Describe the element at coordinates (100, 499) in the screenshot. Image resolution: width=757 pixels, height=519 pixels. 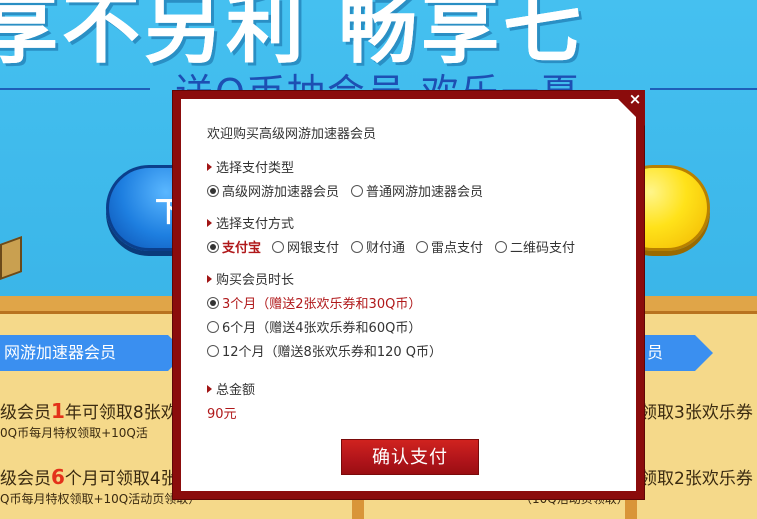
I see `offer-line-2-sub: Q币每月特权领取+10Q活动页领取）` at that location.